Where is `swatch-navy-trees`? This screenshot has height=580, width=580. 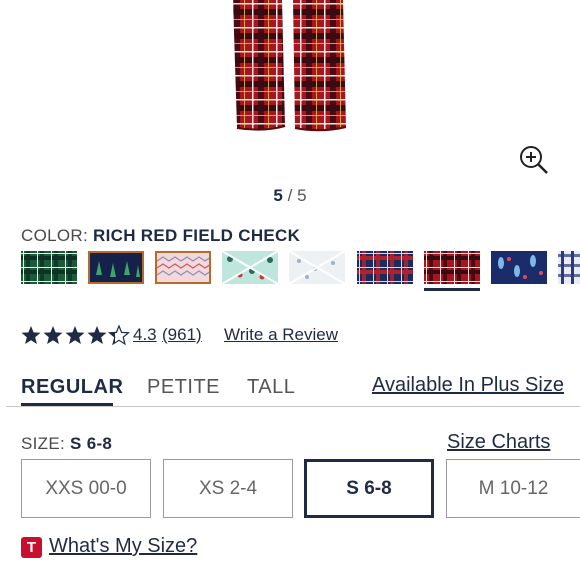
swatch-navy-trees is located at coordinates (116, 267).